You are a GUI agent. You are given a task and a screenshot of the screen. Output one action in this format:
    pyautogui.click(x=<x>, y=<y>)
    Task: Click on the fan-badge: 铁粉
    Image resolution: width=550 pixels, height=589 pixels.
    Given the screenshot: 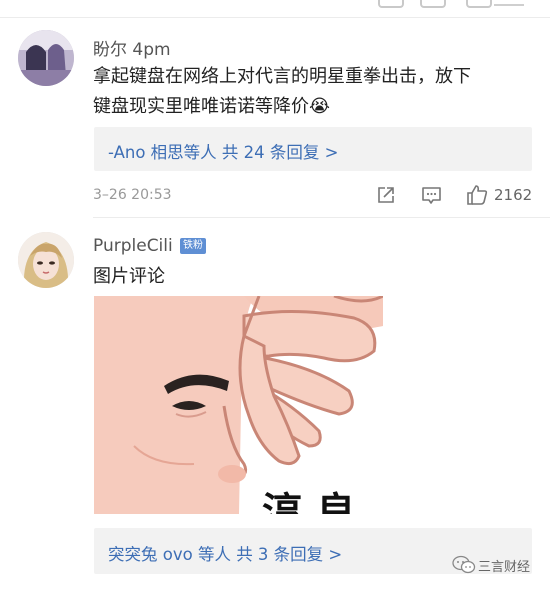 What is the action you would take?
    pyautogui.click(x=193, y=246)
    